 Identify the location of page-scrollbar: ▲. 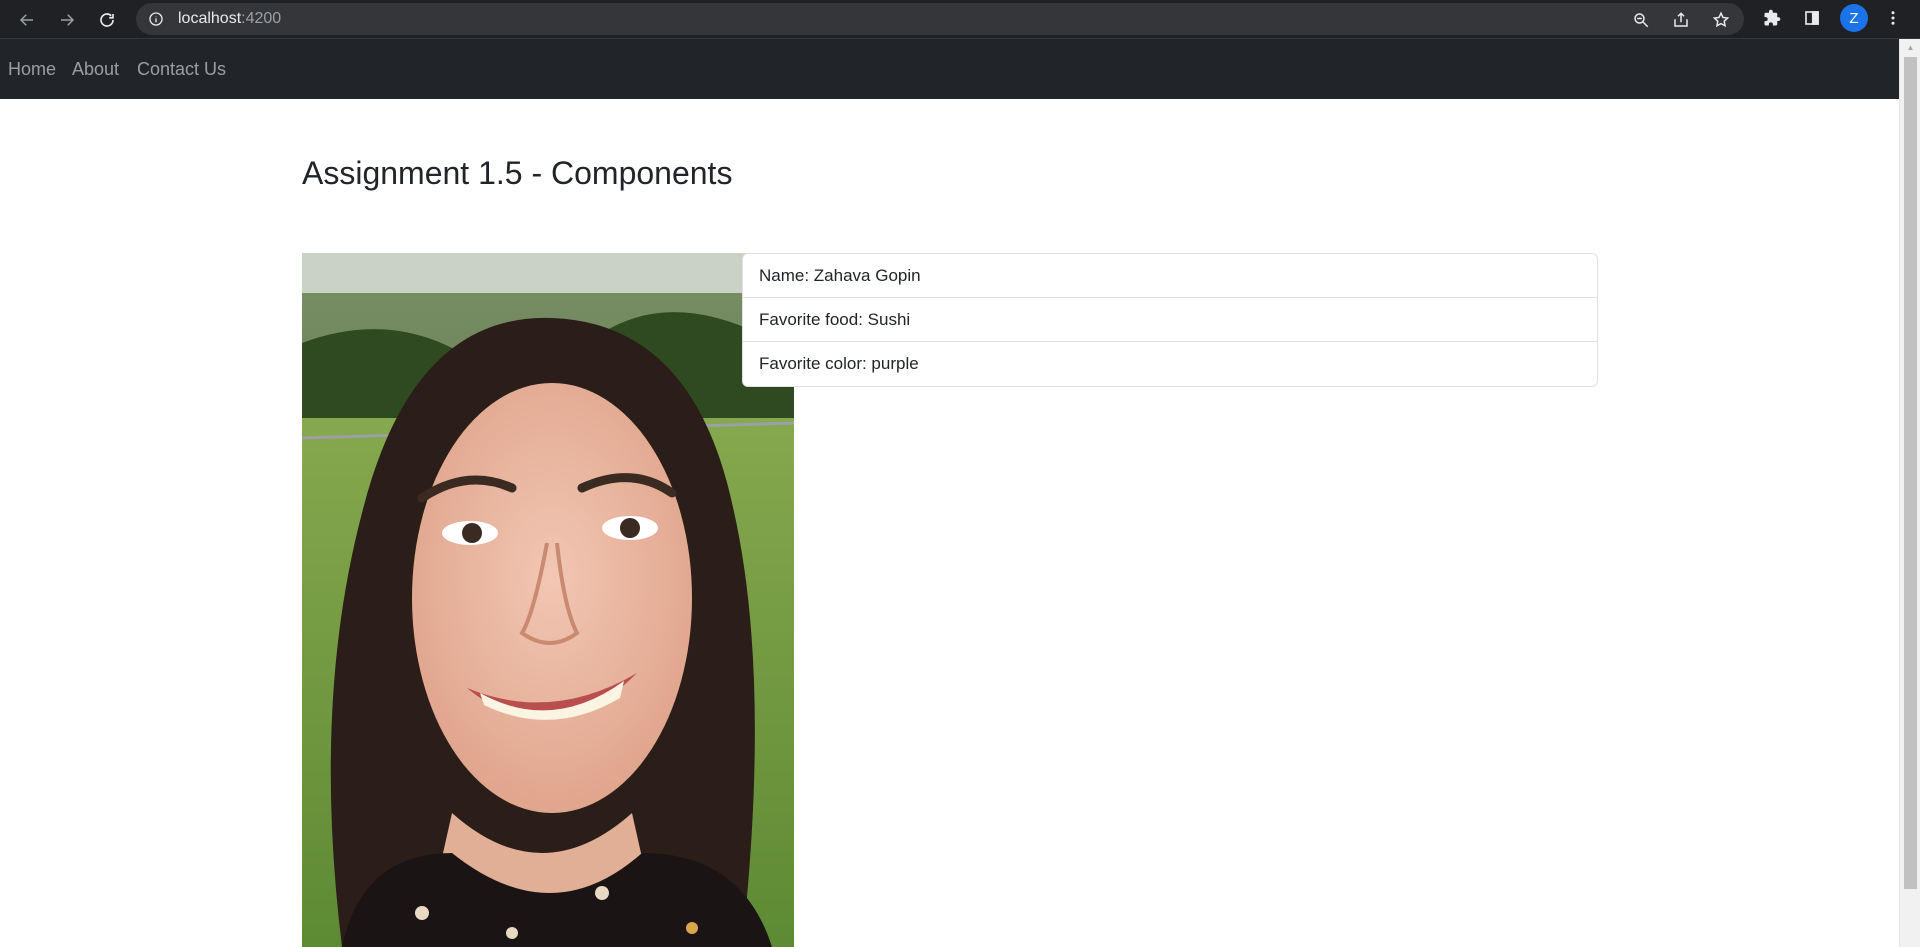
(1909, 493).